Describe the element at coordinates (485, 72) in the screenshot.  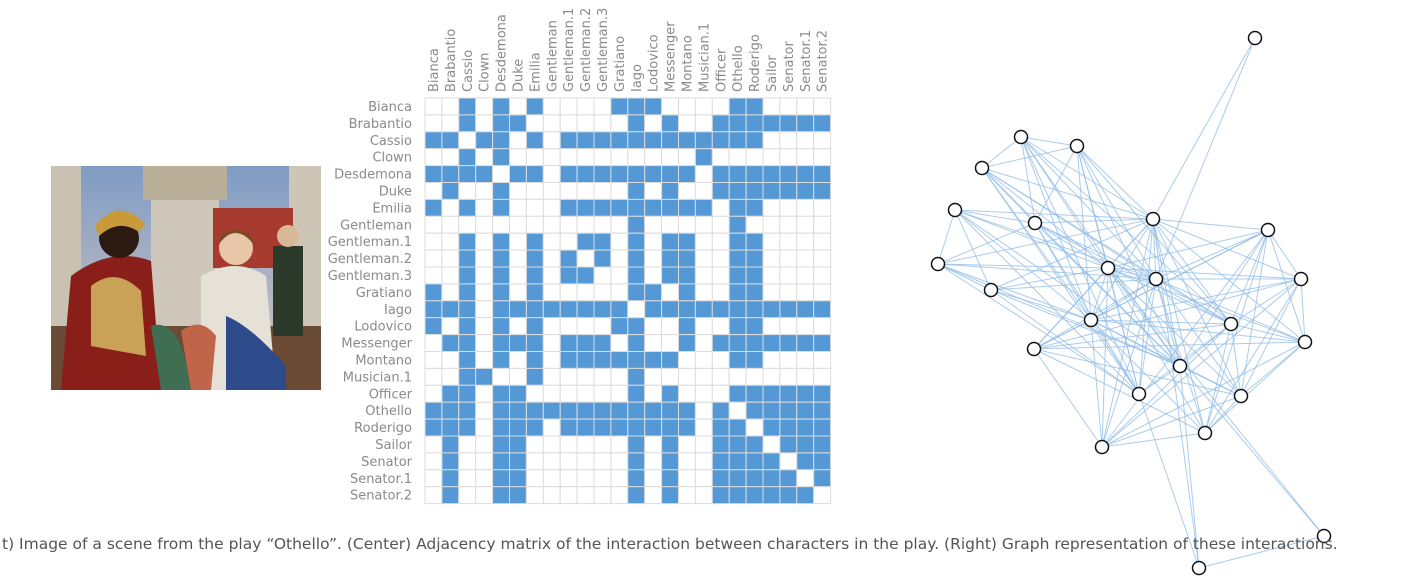
I see `column-label: Clown` at that location.